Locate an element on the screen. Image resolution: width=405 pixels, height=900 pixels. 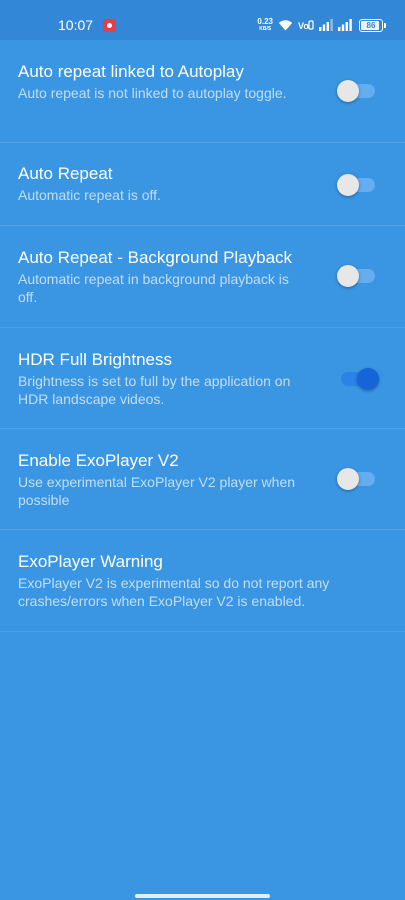
volte-icon: Vo is located at coordinates (306, 25).